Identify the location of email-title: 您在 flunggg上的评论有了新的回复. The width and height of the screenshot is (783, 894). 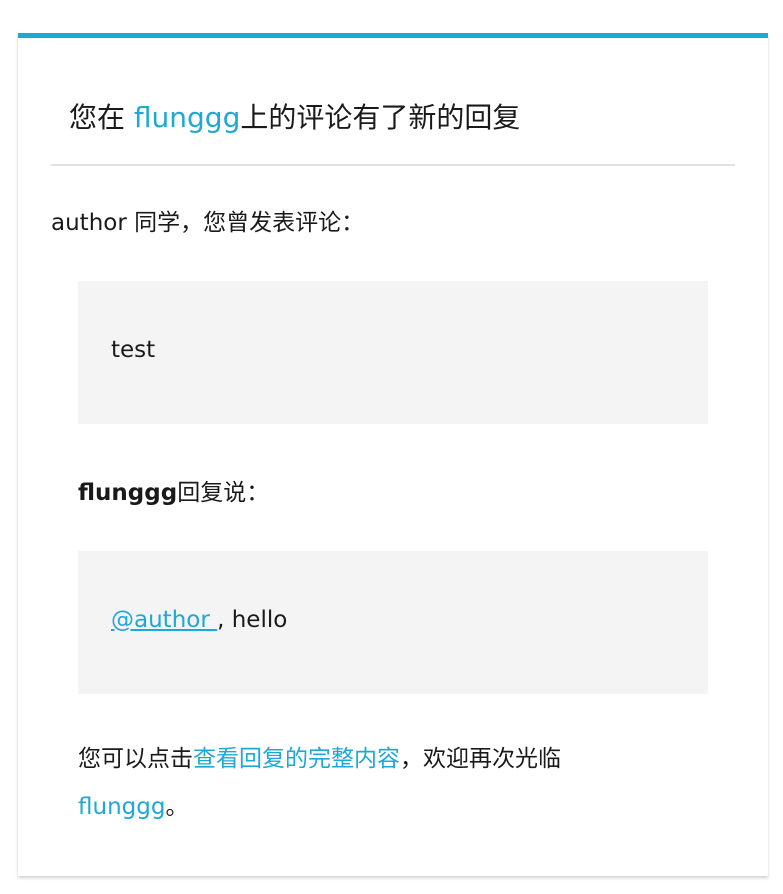
(294, 118).